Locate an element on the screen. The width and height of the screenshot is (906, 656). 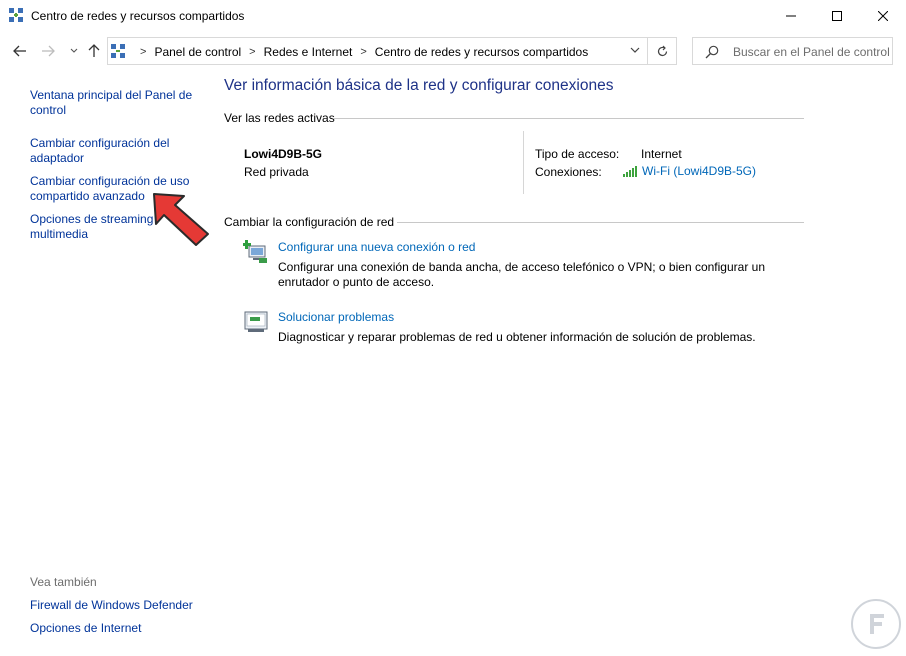
link-line: multimedia is located at coordinates (59, 234).